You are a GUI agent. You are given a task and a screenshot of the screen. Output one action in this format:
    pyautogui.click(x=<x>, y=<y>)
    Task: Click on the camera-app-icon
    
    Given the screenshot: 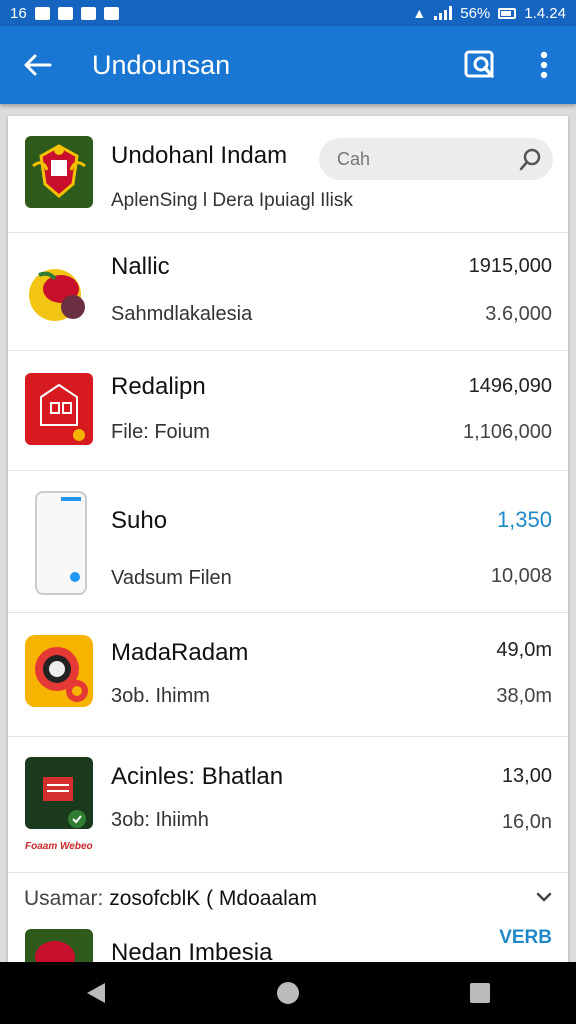 What is the action you would take?
    pyautogui.click(x=59, y=671)
    